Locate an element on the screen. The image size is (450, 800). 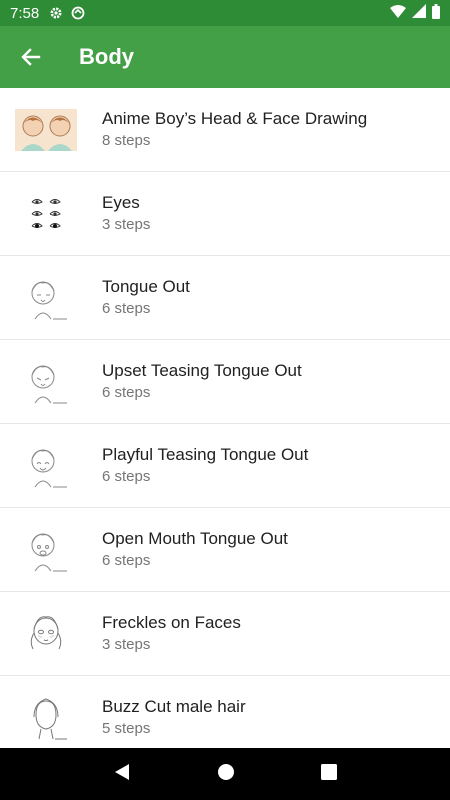
settings-gear-icon is located at coordinates (56, 13).